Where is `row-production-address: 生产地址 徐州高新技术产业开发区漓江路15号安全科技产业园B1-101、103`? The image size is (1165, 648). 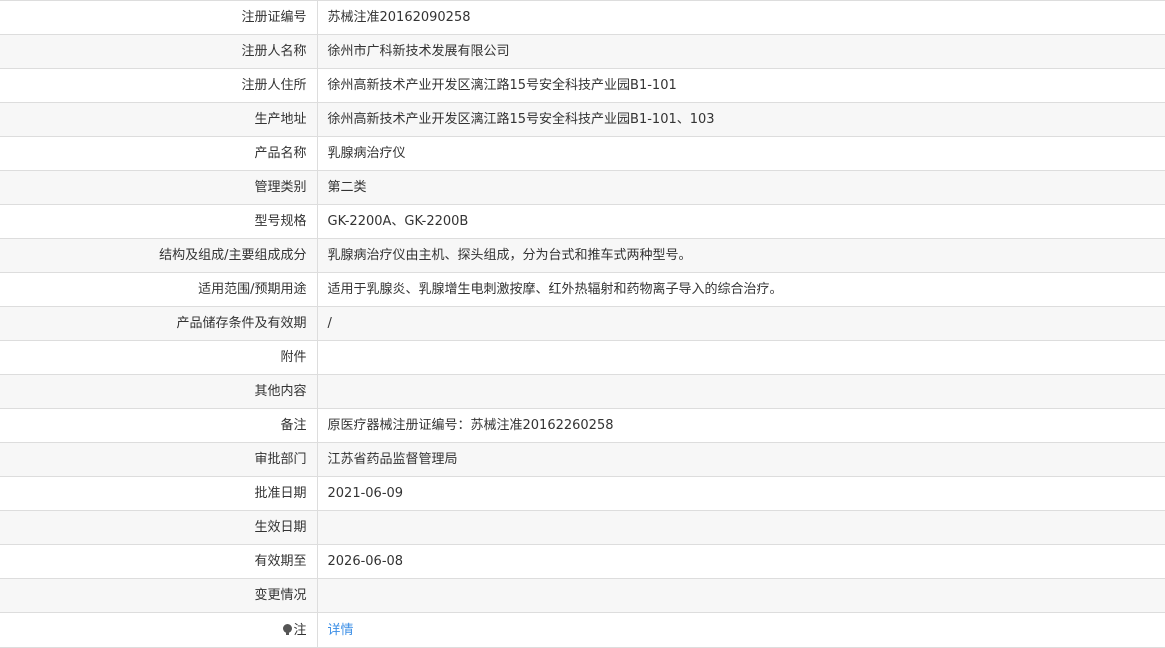
row-production-address: 生产地址 徐州高新技术产业开发区漓江路15号安全科技产业园B1-101、103 is located at coordinates (582, 119).